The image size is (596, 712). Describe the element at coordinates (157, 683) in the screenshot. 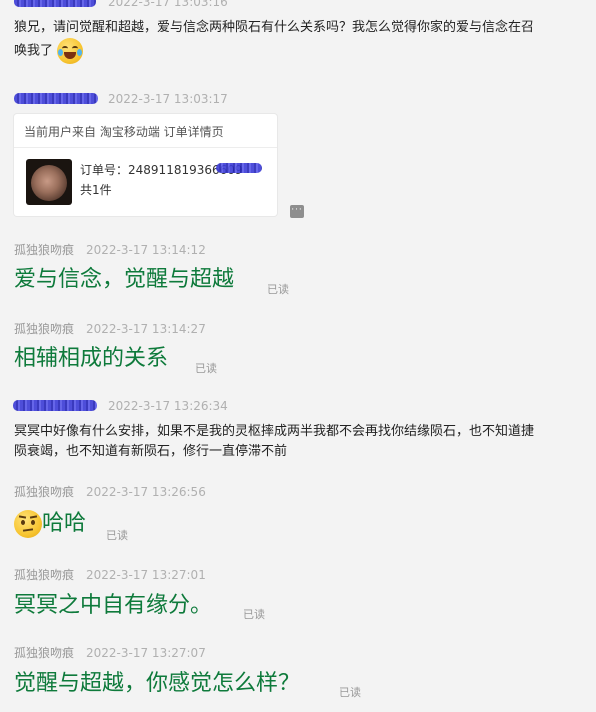

I see `message-text: 觉醒与超越，你感觉怎么样？` at that location.